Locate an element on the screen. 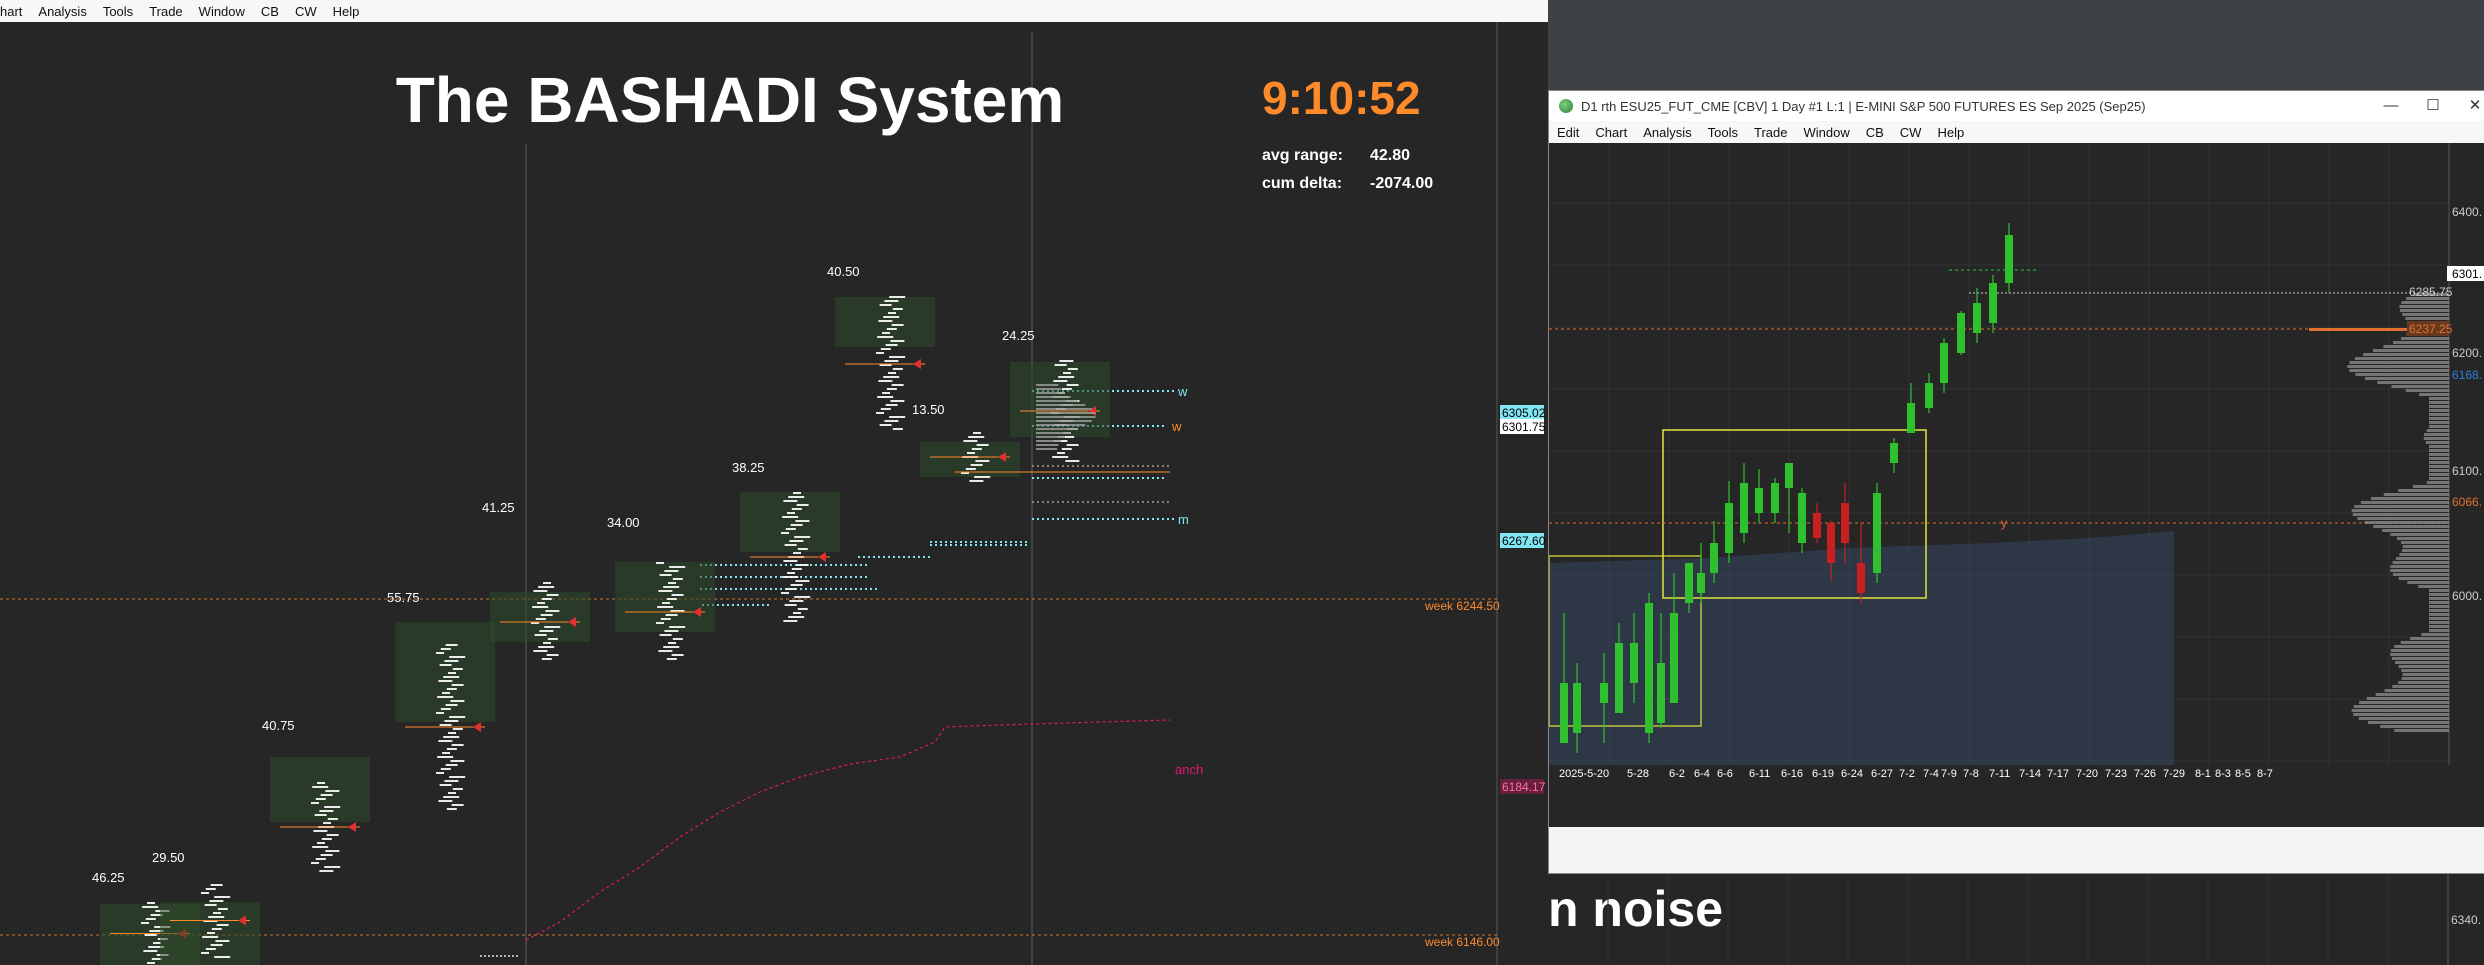  value-area-box is located at coordinates (320, 789).